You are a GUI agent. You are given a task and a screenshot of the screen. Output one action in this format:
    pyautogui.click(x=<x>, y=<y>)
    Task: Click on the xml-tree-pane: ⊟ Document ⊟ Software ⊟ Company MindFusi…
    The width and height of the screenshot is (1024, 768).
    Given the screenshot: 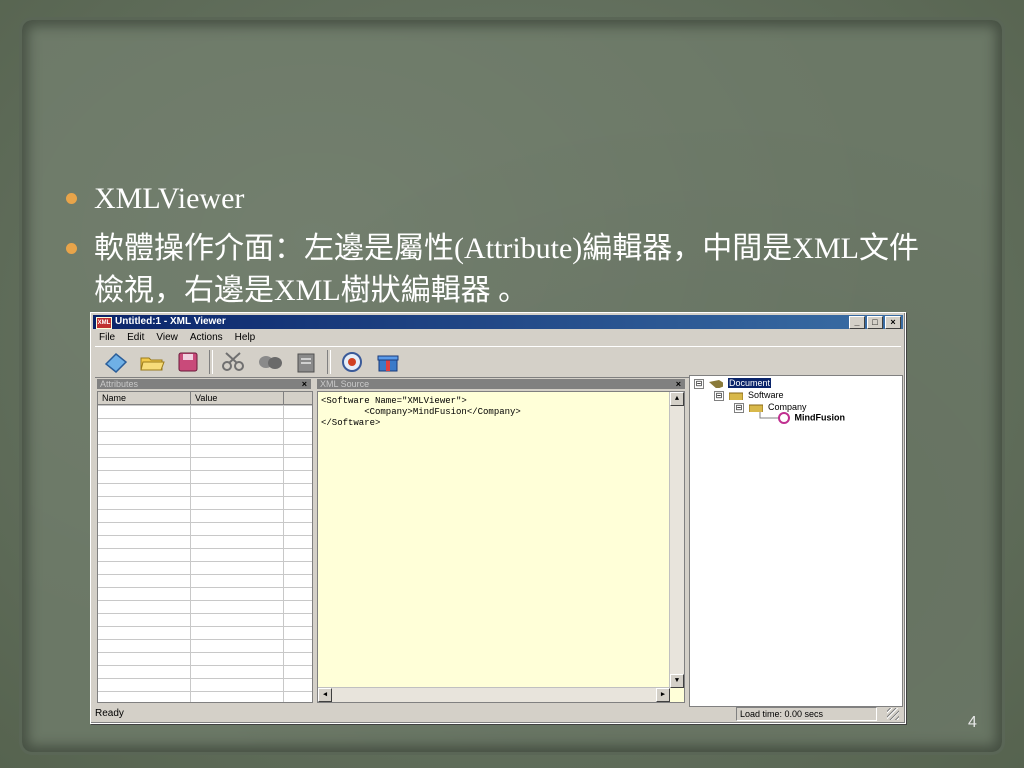 What is the action you would take?
    pyautogui.click(x=796, y=541)
    